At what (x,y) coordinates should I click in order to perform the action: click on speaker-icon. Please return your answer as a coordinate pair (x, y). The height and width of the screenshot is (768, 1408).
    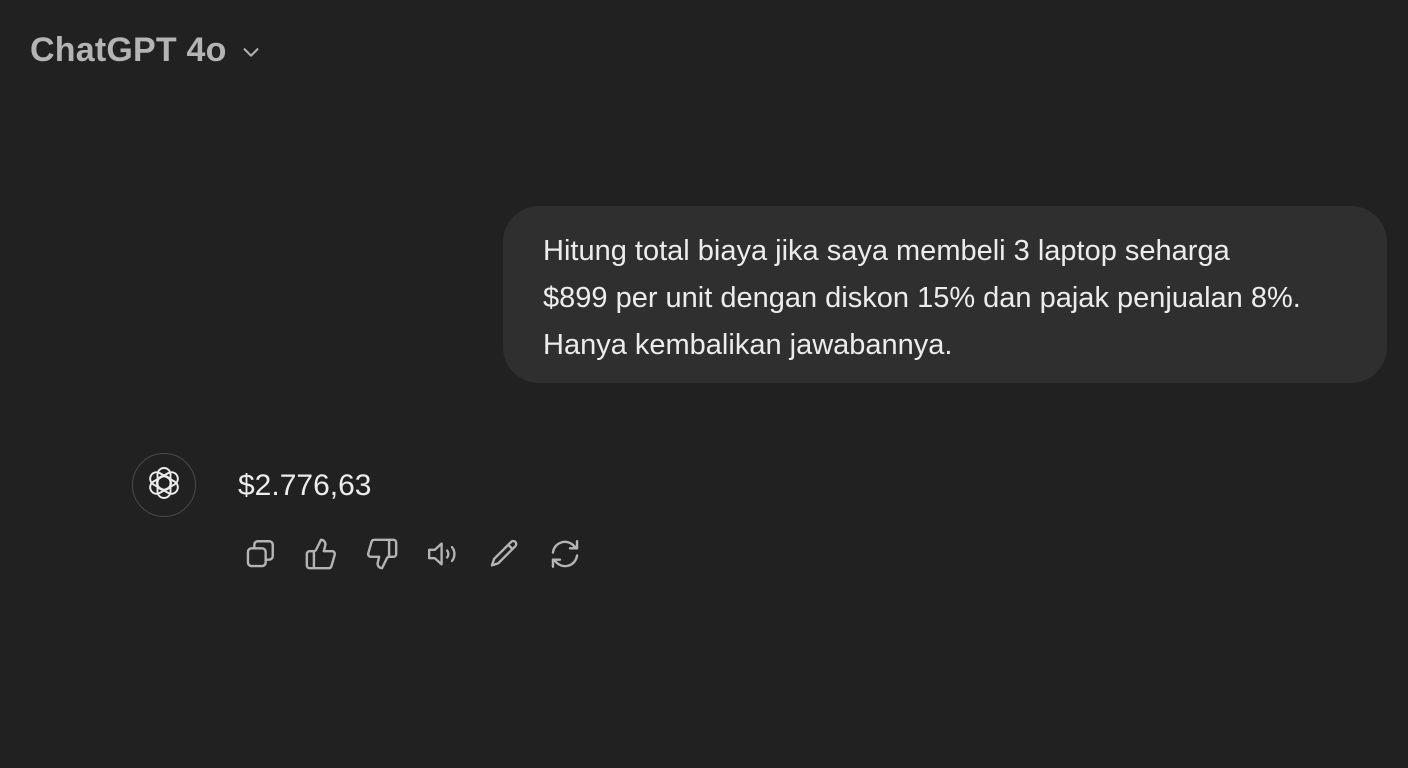
    Looking at the image, I should click on (443, 554).